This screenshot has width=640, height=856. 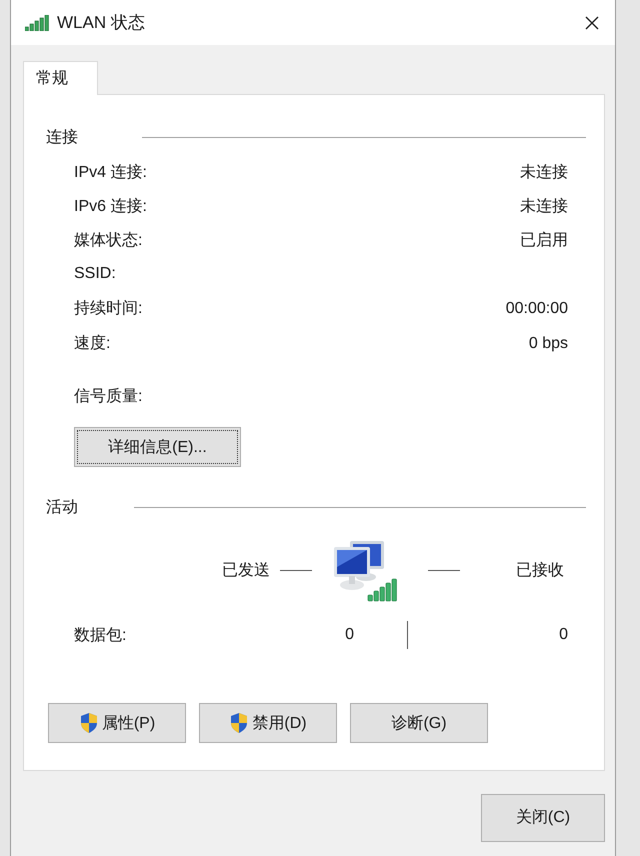 I want to click on action-button: 属性(P), so click(x=117, y=723).